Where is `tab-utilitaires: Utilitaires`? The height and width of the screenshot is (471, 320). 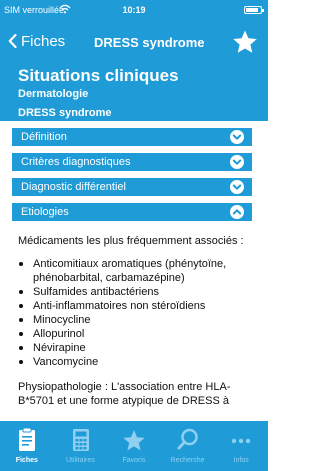 tab-utilitaires: Utilitaires is located at coordinates (81, 446).